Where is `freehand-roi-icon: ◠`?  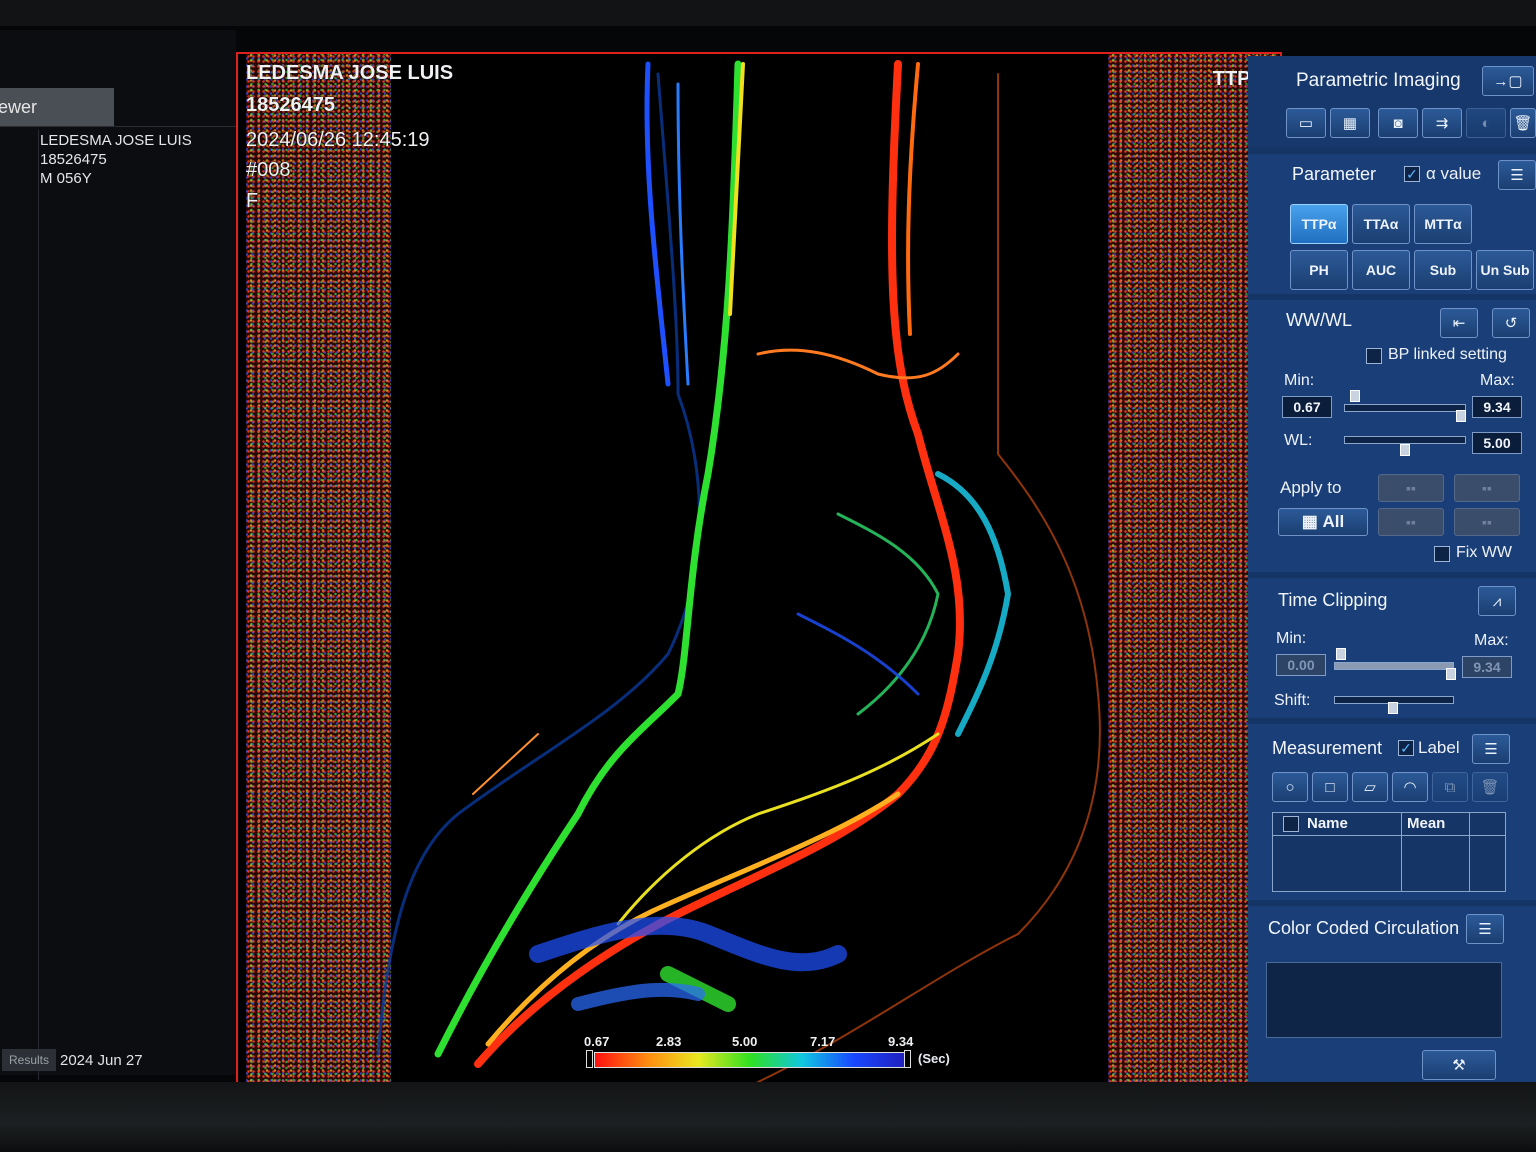
freehand-roi-icon: ◠ is located at coordinates (1410, 787).